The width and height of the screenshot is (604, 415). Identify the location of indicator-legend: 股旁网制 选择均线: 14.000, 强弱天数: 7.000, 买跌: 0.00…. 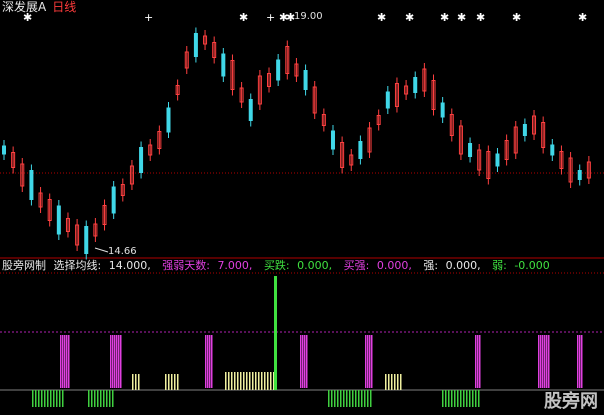
(280, 266).